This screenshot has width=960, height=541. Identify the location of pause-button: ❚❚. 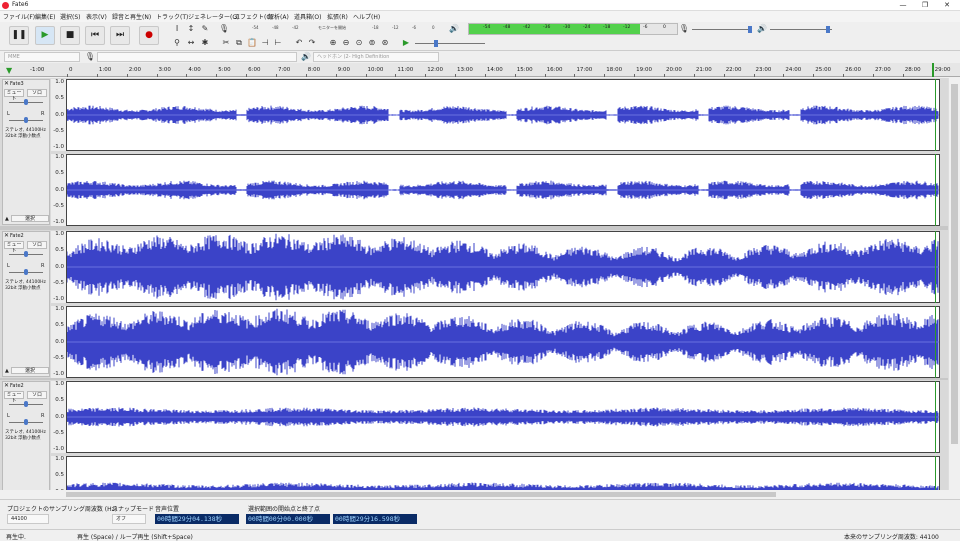
(19, 35).